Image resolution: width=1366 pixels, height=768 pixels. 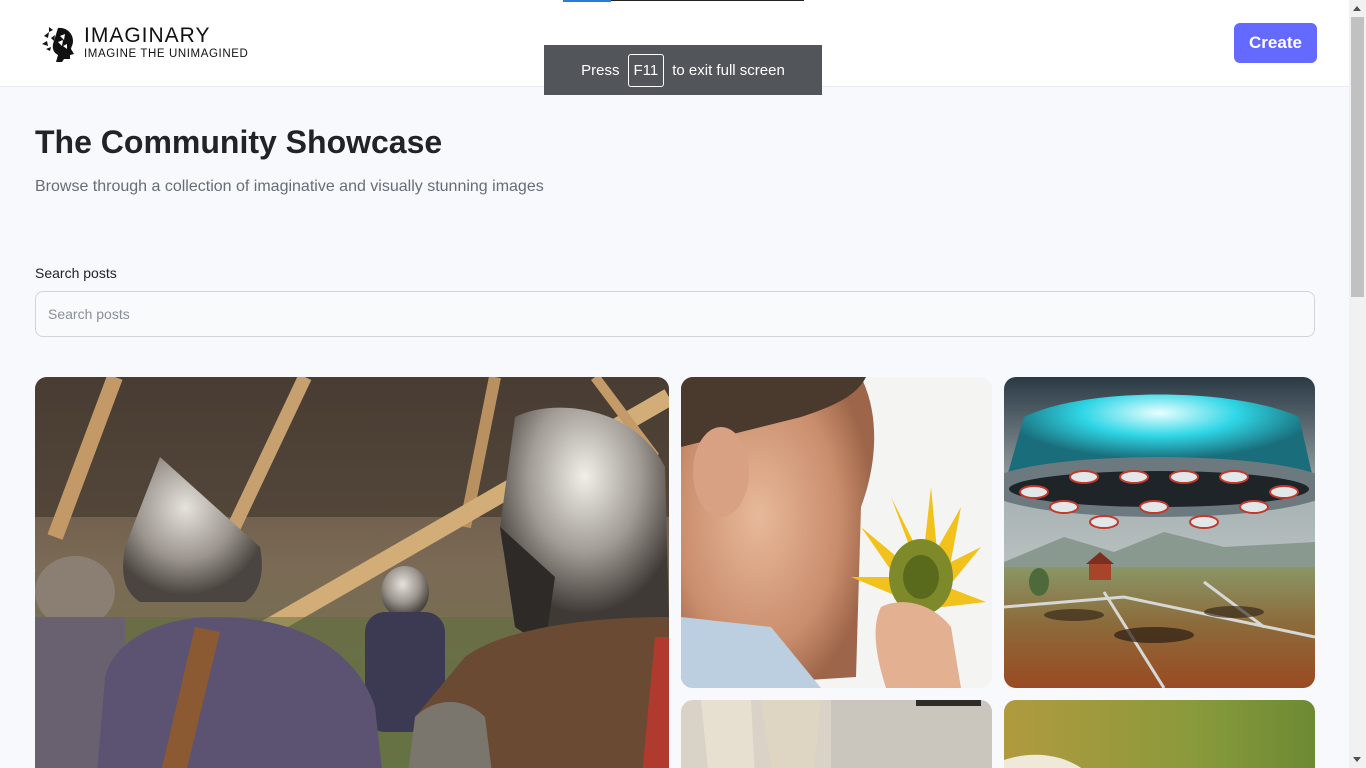 I want to click on scroll-up-icon, so click(x=1357, y=8).